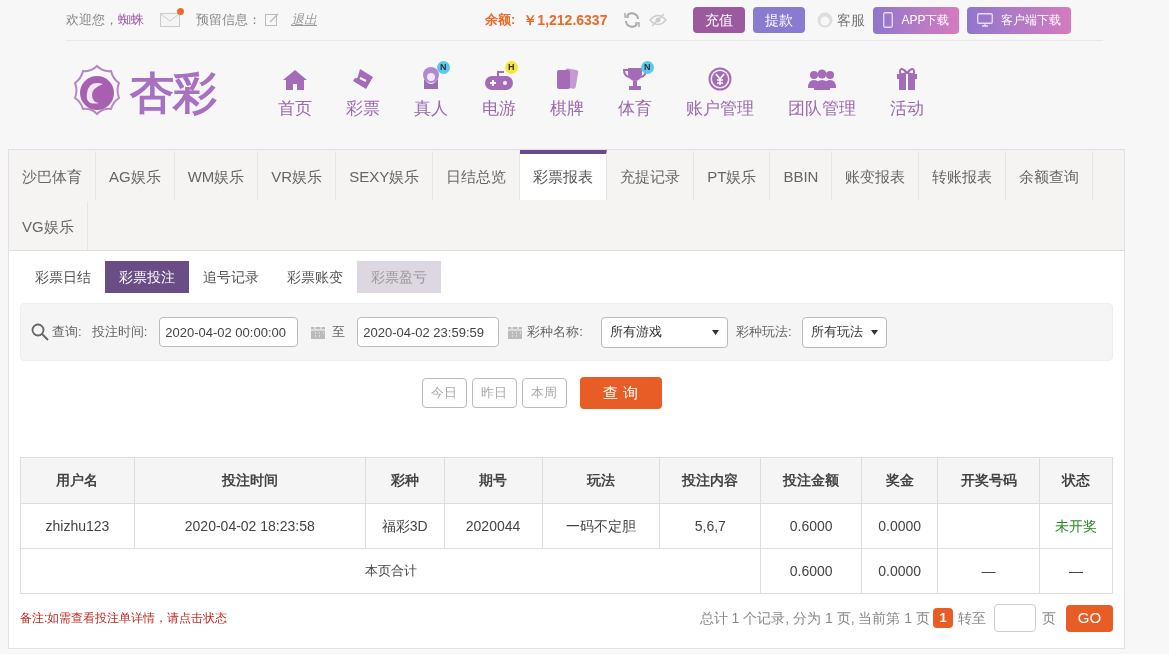  I want to click on sub-tab: 彩票投注, so click(147, 277).